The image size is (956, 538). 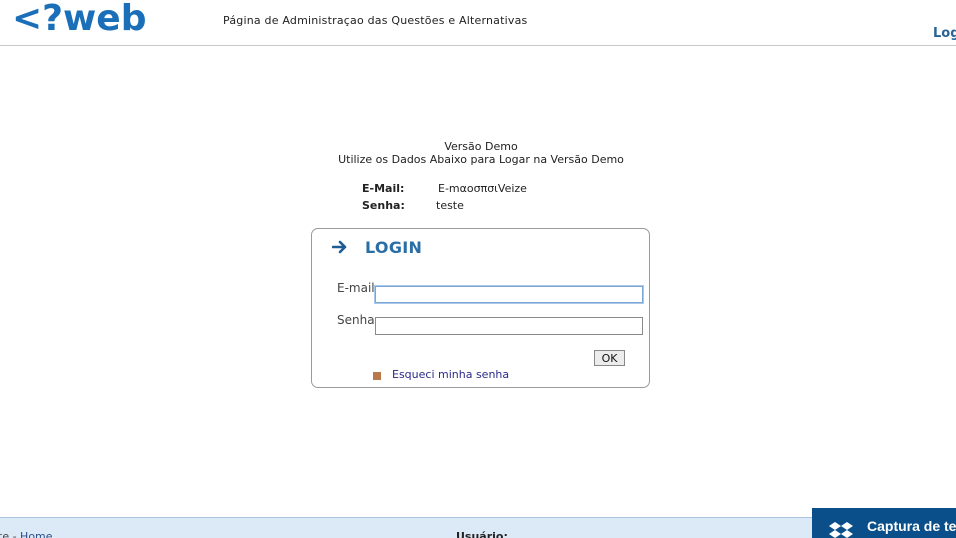 I want to click on screenshot-toast: Captura de te, so click(x=884, y=523).